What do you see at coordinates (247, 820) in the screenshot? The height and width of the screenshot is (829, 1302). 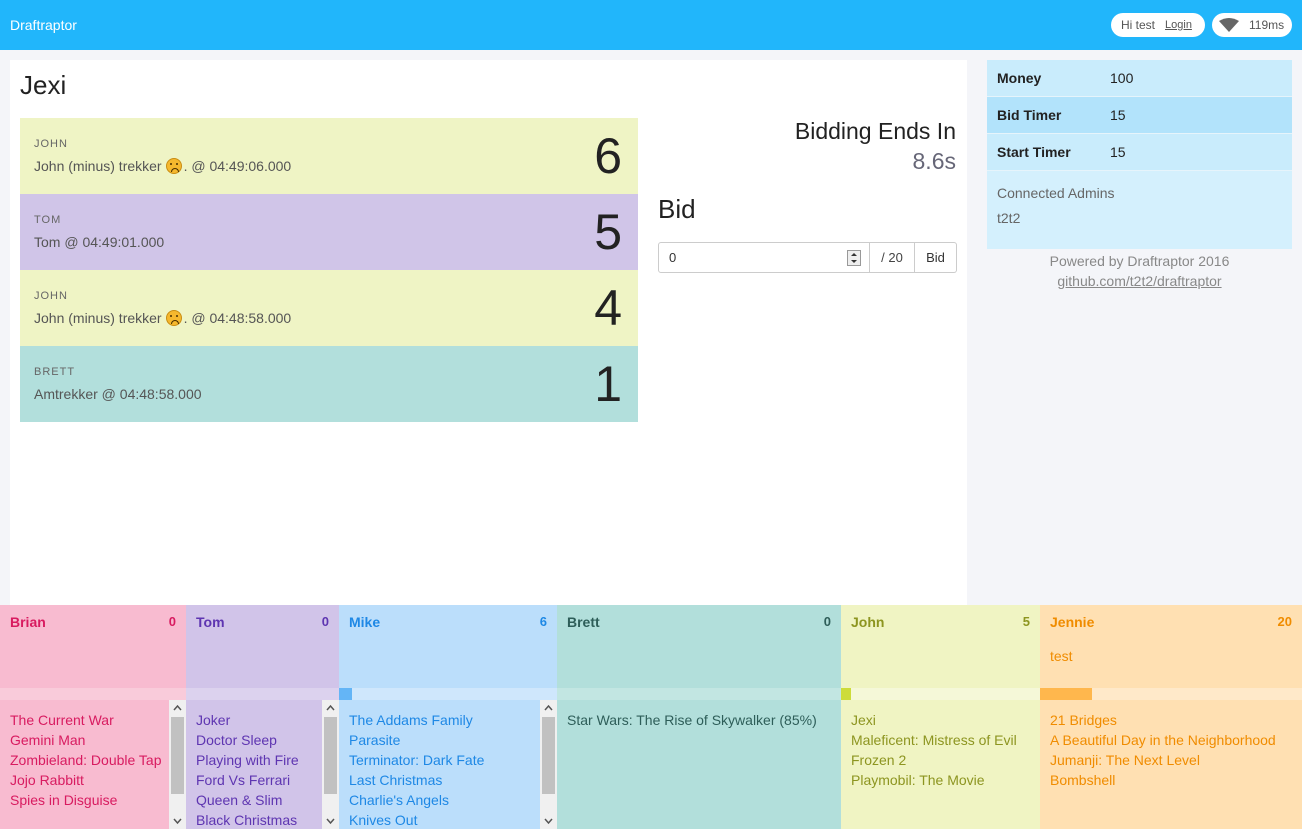 I see `pick-item: Black Christmas` at bounding box center [247, 820].